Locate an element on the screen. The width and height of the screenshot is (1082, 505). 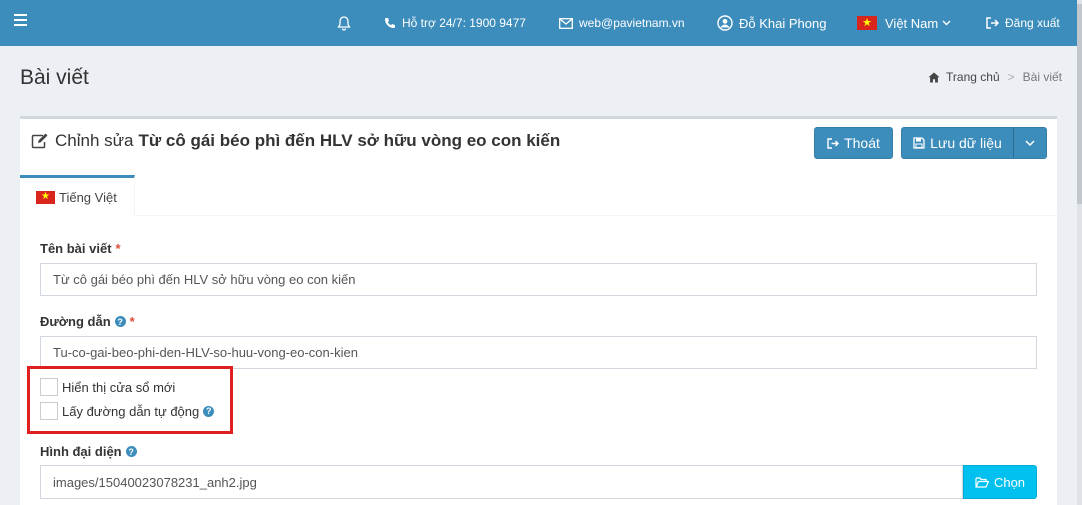
path-label-text: Đường dẫn is located at coordinates (75, 321).